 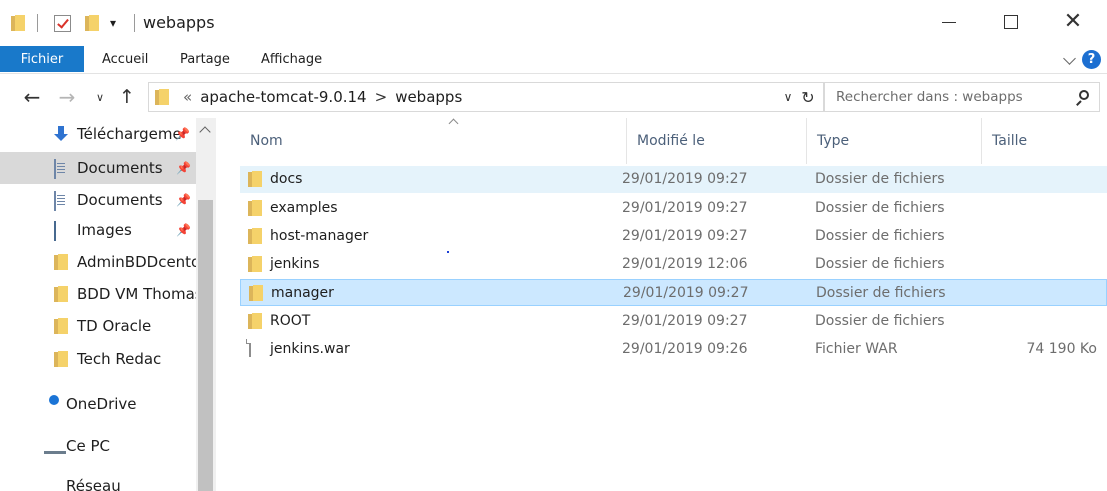 I want to click on nav-item-this-pc: Ce PC, so click(x=98, y=446).